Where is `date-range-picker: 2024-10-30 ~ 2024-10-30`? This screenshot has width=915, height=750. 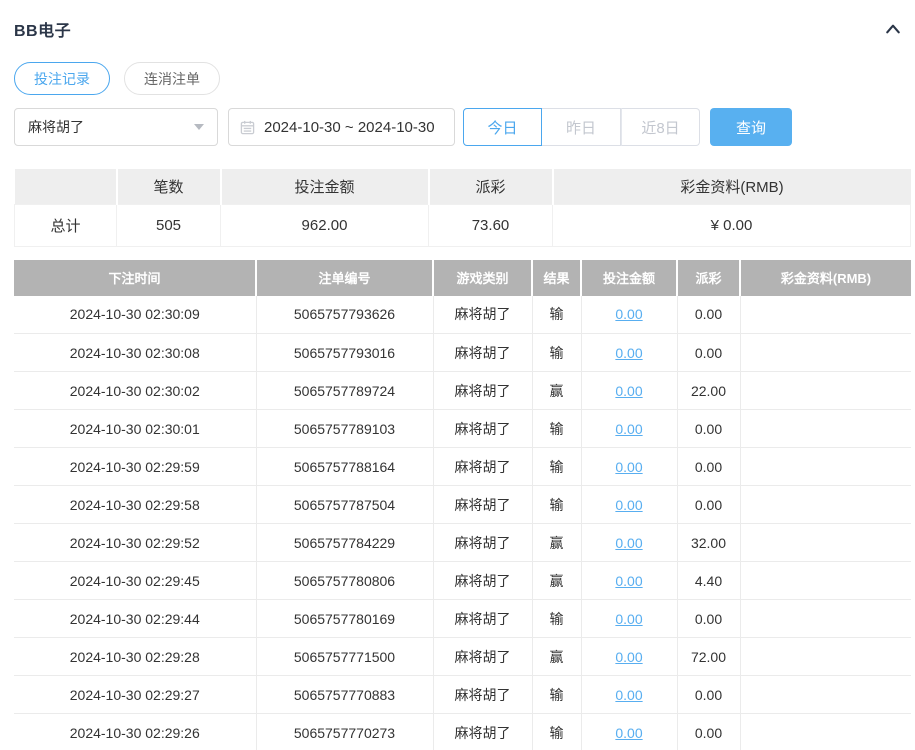
date-range-picker: 2024-10-30 ~ 2024-10-30 is located at coordinates (341, 127).